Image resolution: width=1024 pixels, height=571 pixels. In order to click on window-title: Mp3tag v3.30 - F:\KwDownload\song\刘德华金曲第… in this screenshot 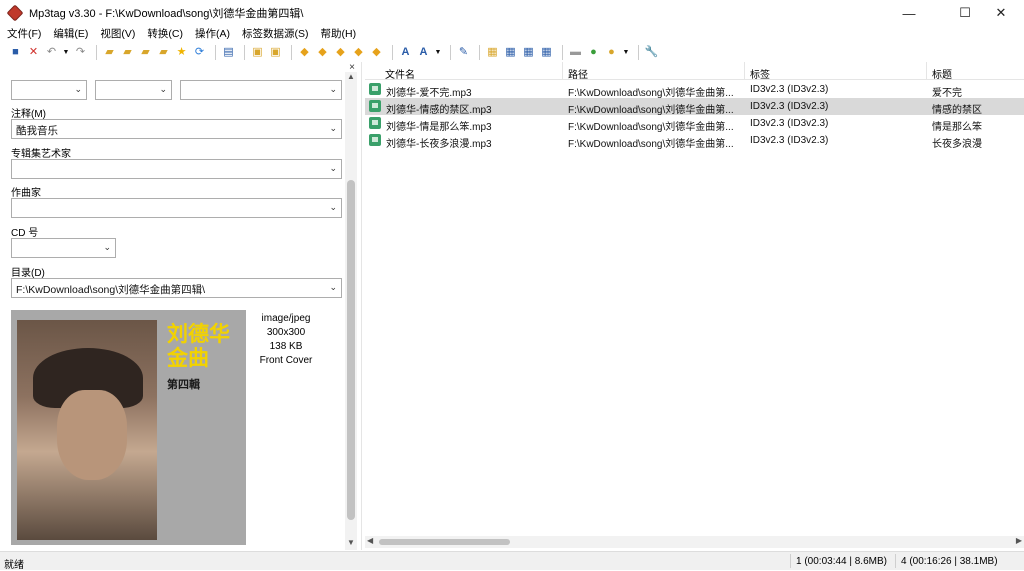, I will do `click(166, 14)`.